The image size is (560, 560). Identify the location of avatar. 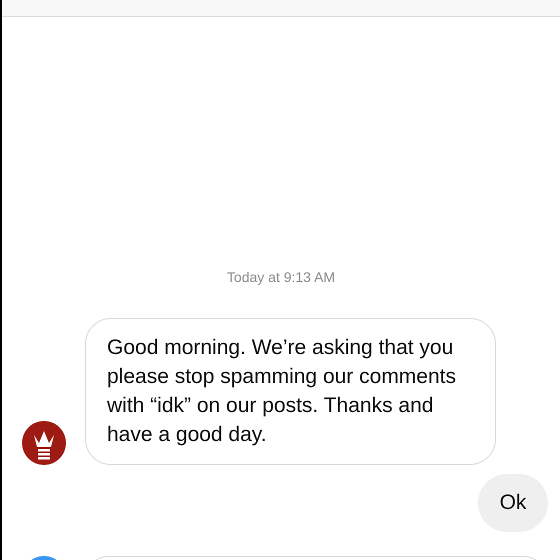
(44, 443).